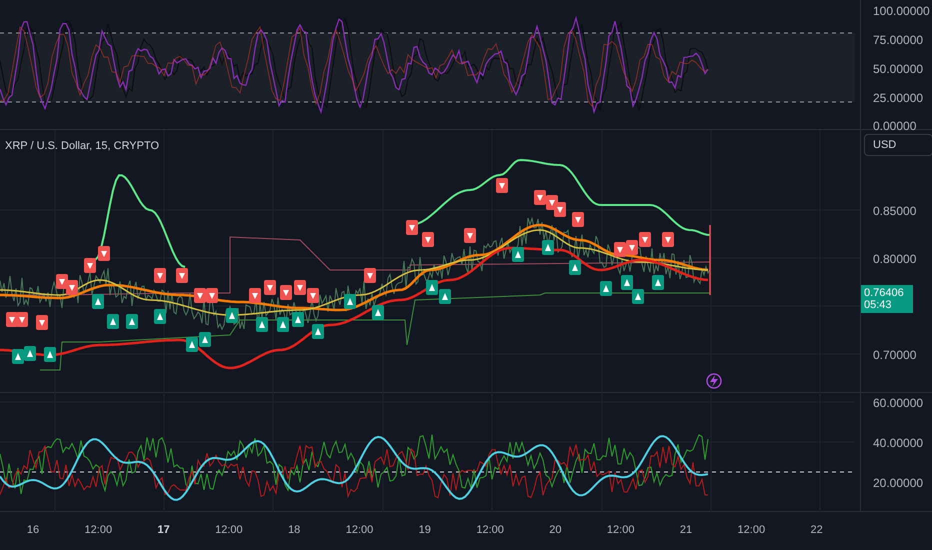 The image size is (932, 550). Describe the element at coordinates (294, 530) in the screenshot. I see `time-label: 18` at that location.